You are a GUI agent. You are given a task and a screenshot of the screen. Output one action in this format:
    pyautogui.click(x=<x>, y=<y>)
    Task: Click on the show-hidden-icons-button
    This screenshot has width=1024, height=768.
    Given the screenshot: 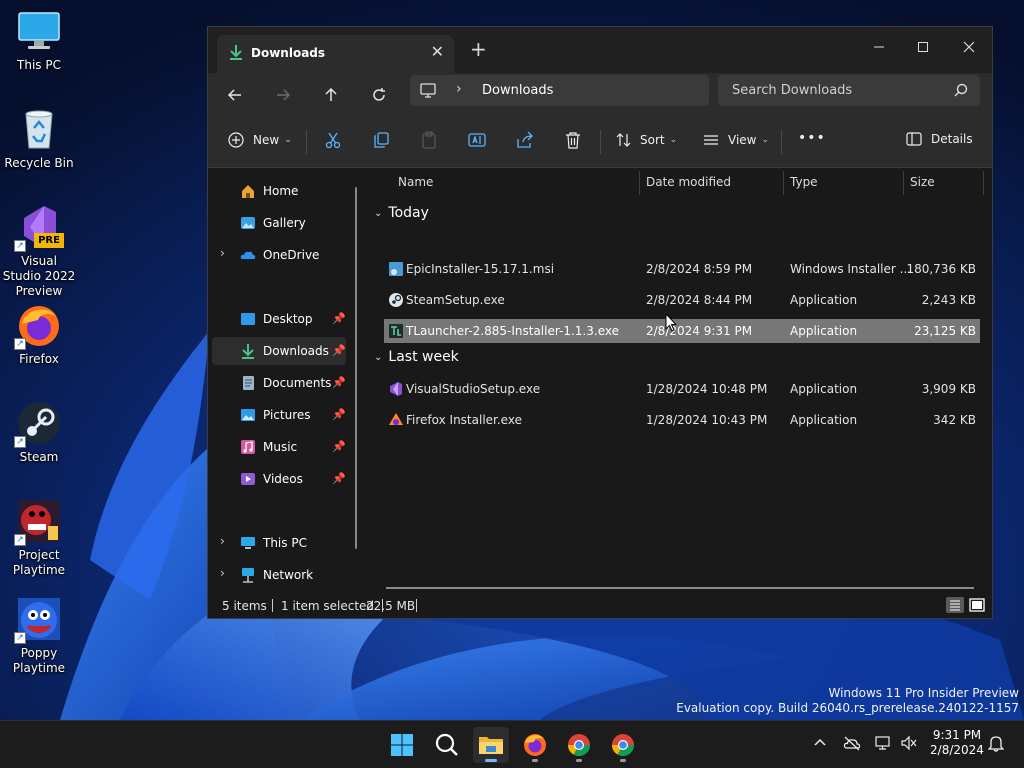 What is the action you would take?
    pyautogui.click(x=820, y=744)
    